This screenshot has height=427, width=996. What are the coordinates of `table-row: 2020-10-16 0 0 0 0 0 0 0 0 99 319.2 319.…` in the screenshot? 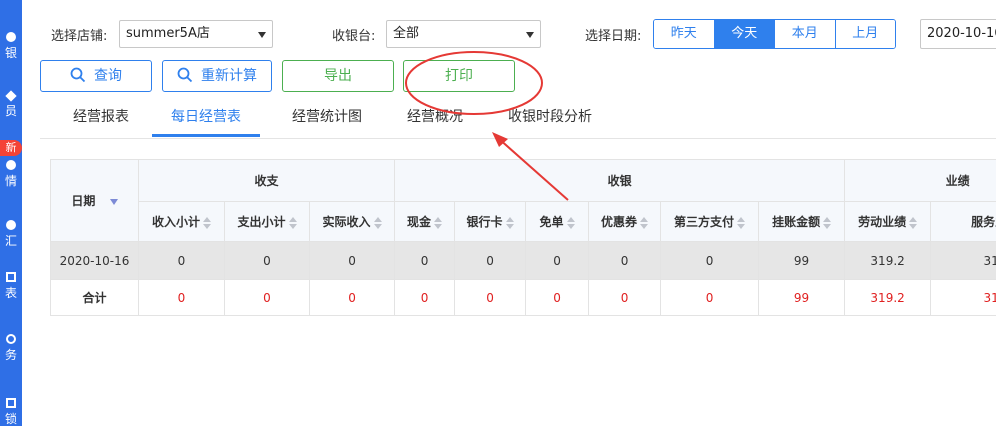 It's located at (523, 261).